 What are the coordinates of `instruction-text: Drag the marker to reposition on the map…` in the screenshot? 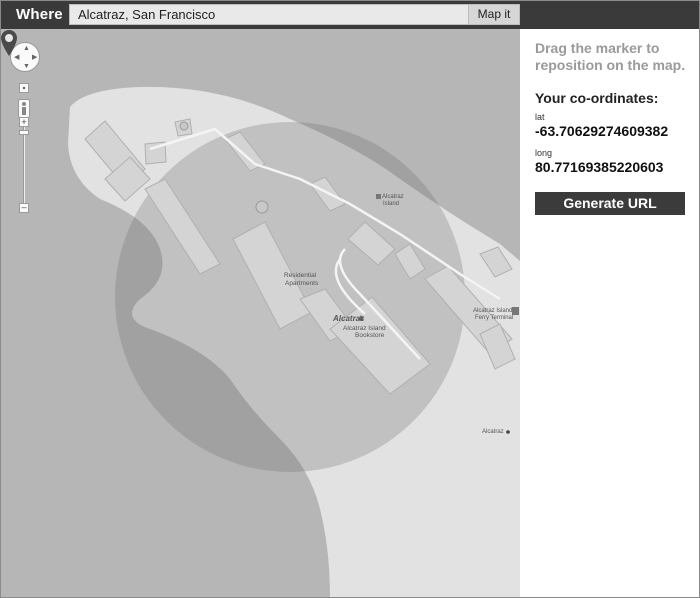 It's located at (610, 56).